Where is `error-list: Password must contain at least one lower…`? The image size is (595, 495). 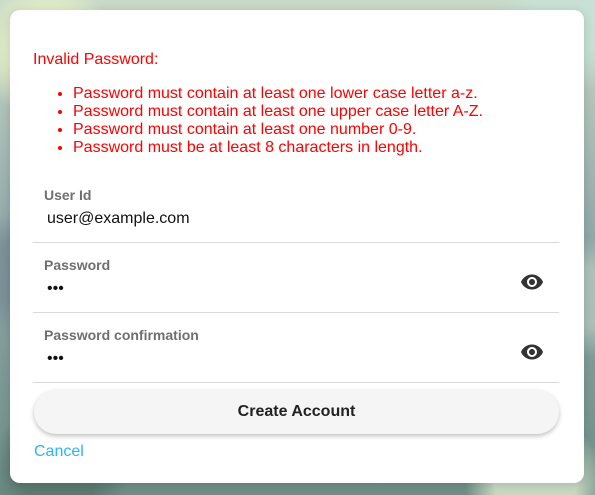
error-list: Password must contain at least one lower… is located at coordinates (258, 121).